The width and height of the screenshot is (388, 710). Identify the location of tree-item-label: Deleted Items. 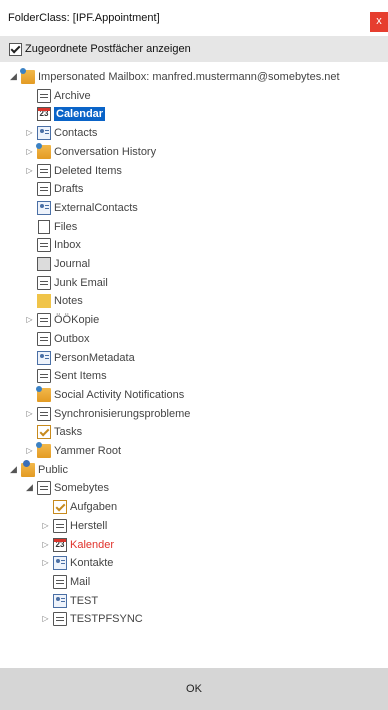
(88, 170).